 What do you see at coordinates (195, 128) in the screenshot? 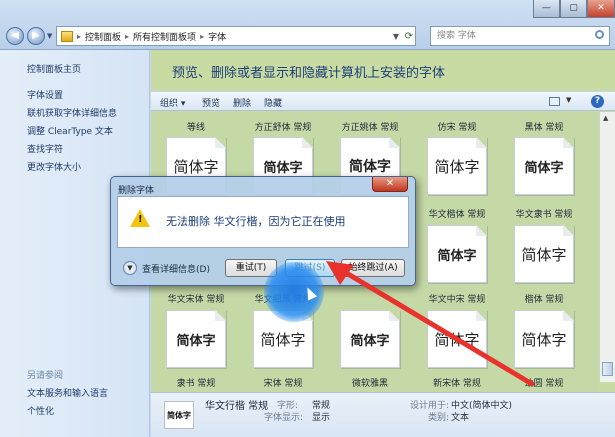
I see `font-label-dengxian: 等线` at bounding box center [195, 128].